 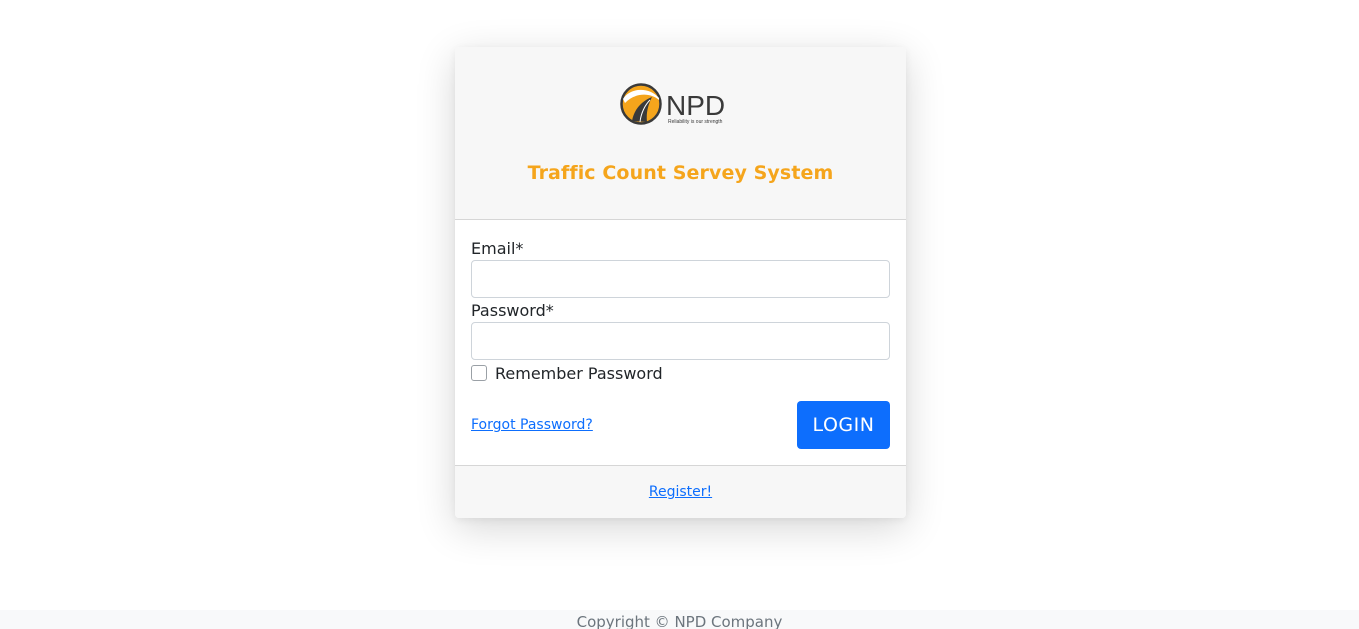 I want to click on register-link: Register!, so click(x=680, y=492).